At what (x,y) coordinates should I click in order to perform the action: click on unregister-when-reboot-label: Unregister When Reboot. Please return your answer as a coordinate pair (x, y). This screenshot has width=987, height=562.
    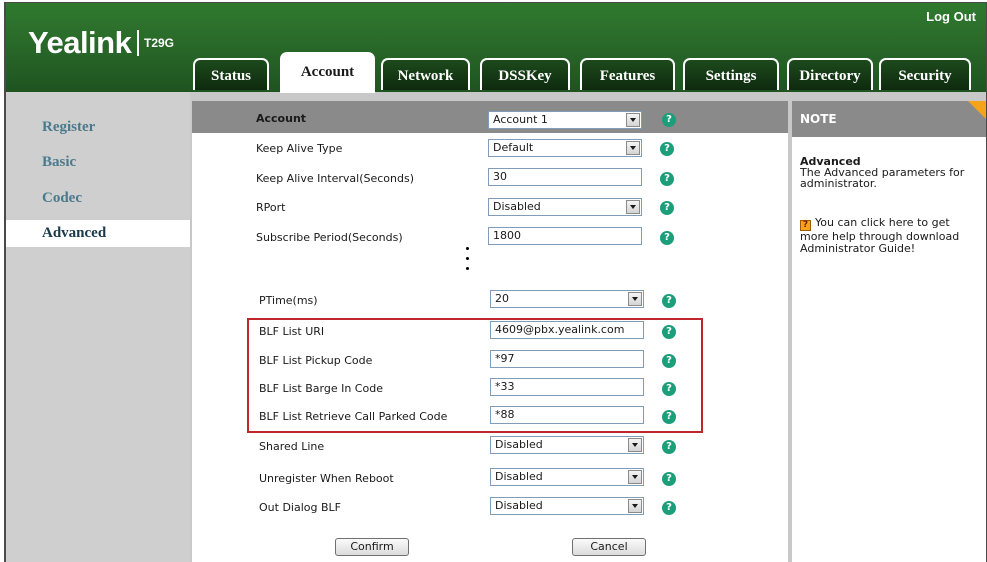
    Looking at the image, I should click on (326, 478).